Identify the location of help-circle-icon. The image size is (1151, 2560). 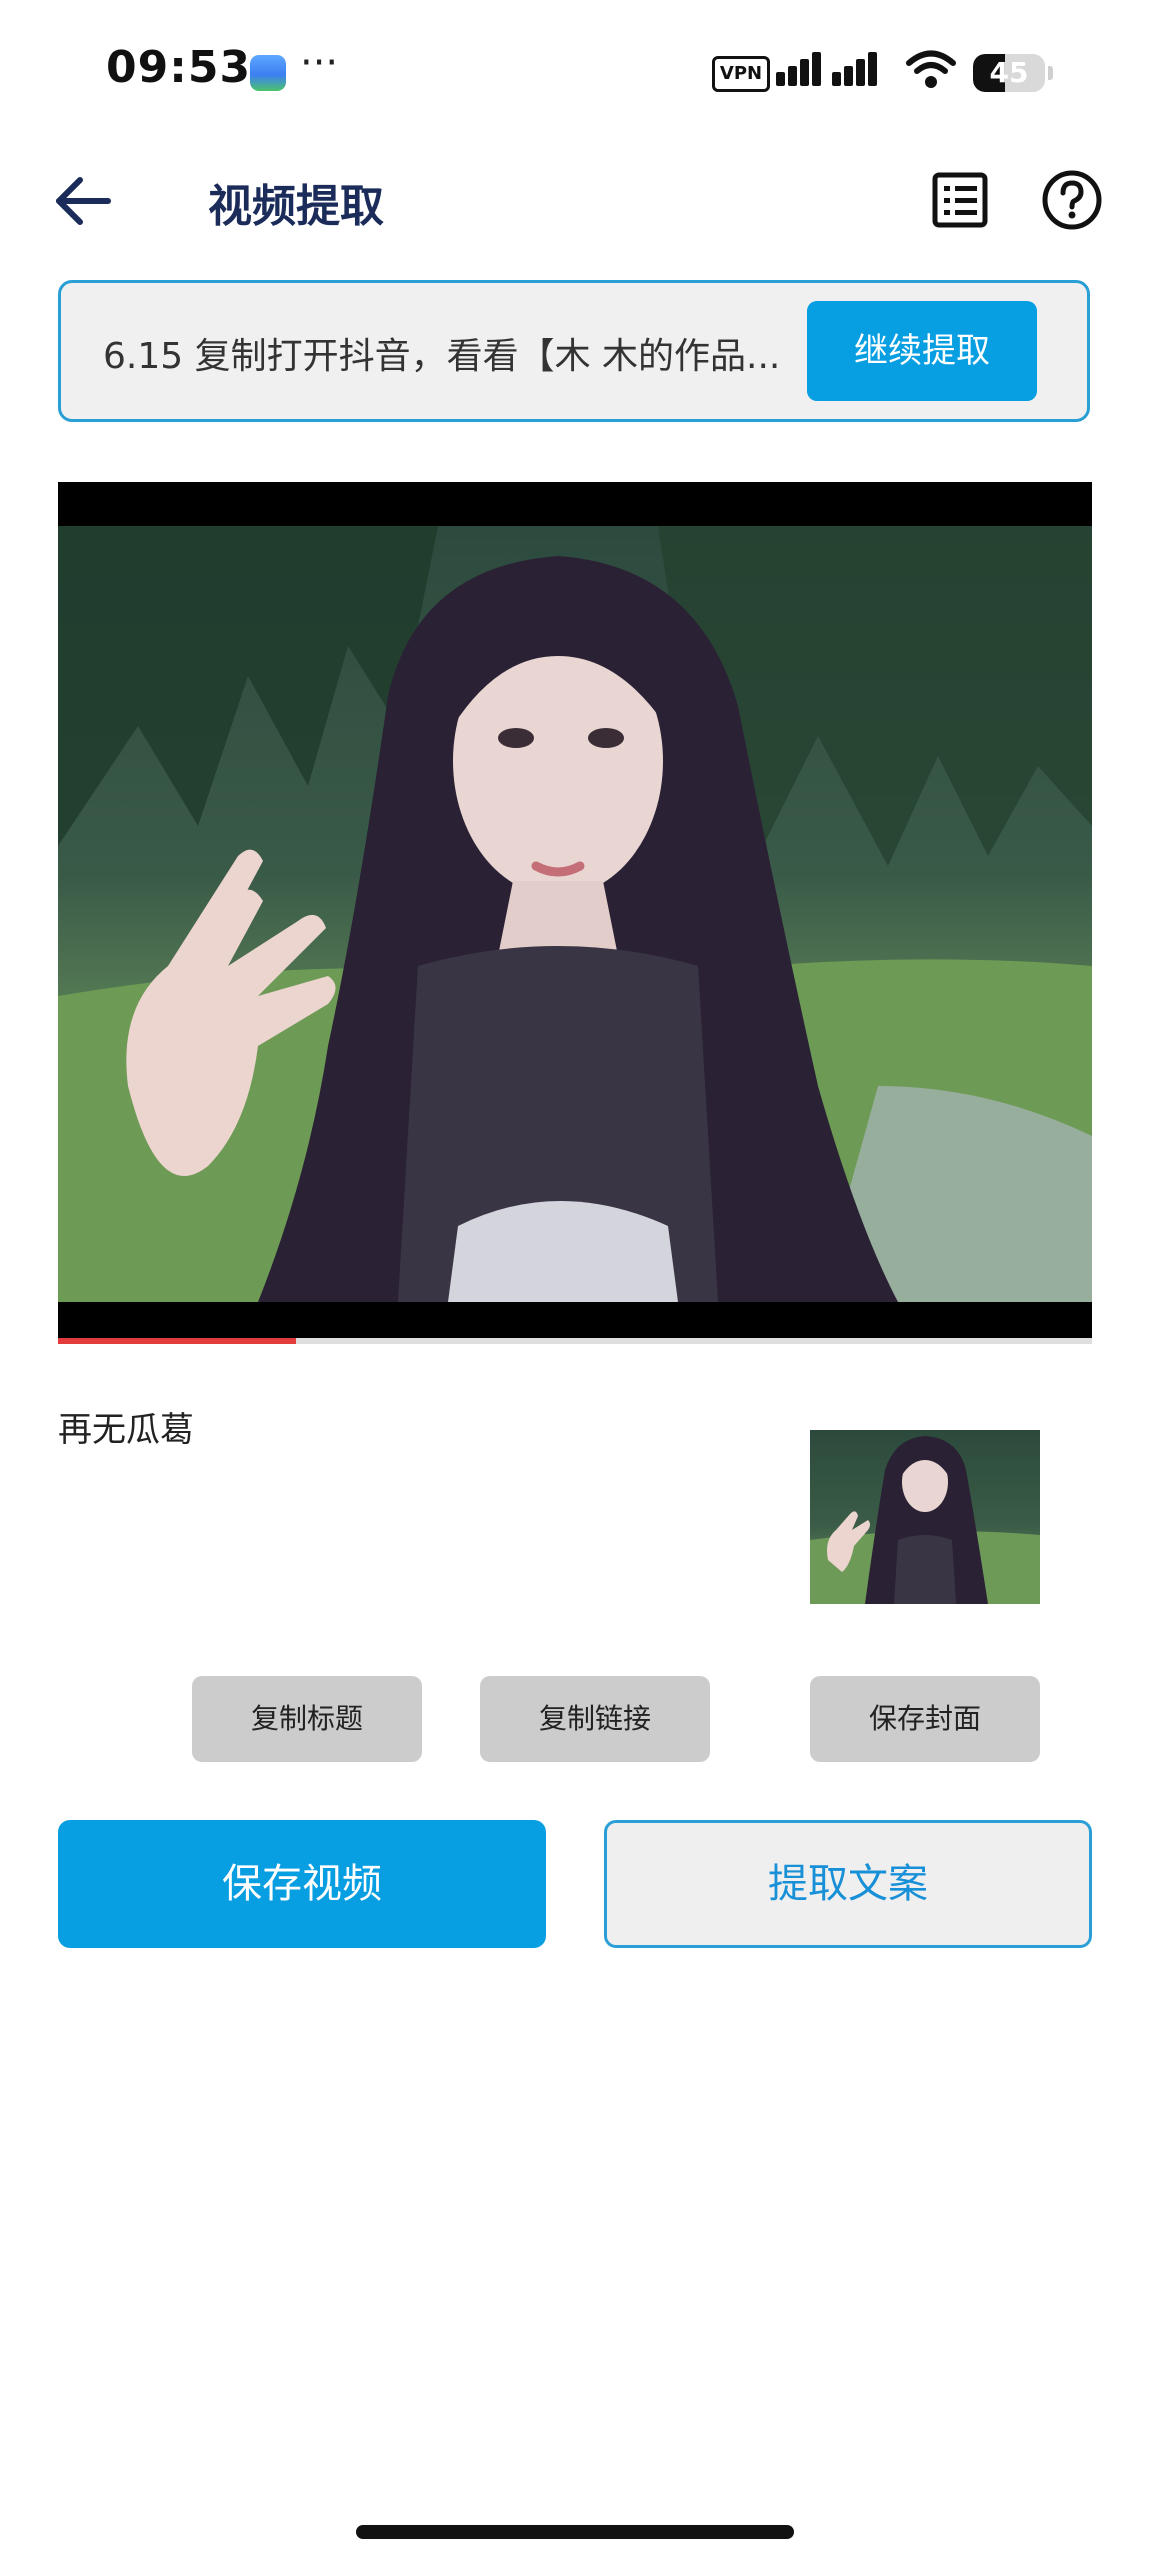
(1072, 200).